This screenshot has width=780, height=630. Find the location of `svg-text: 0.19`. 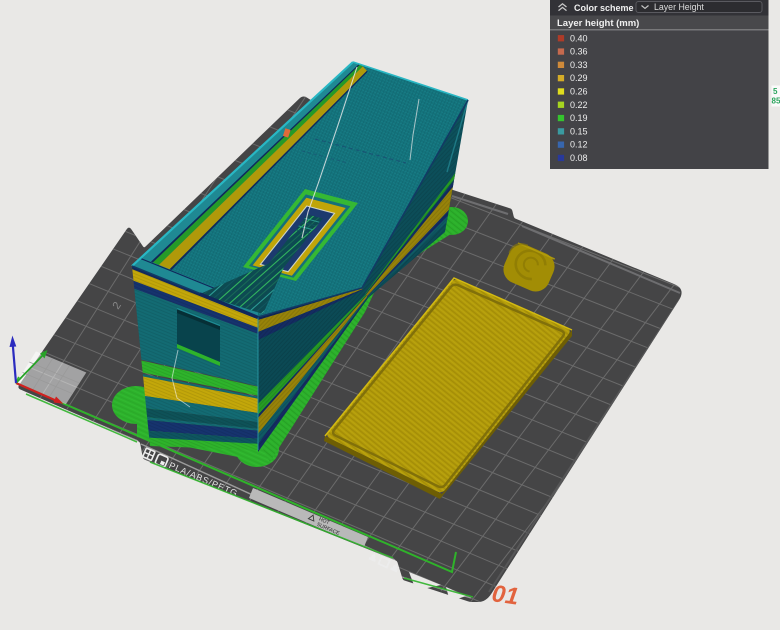

svg-text: 0.19 is located at coordinates (579, 118).